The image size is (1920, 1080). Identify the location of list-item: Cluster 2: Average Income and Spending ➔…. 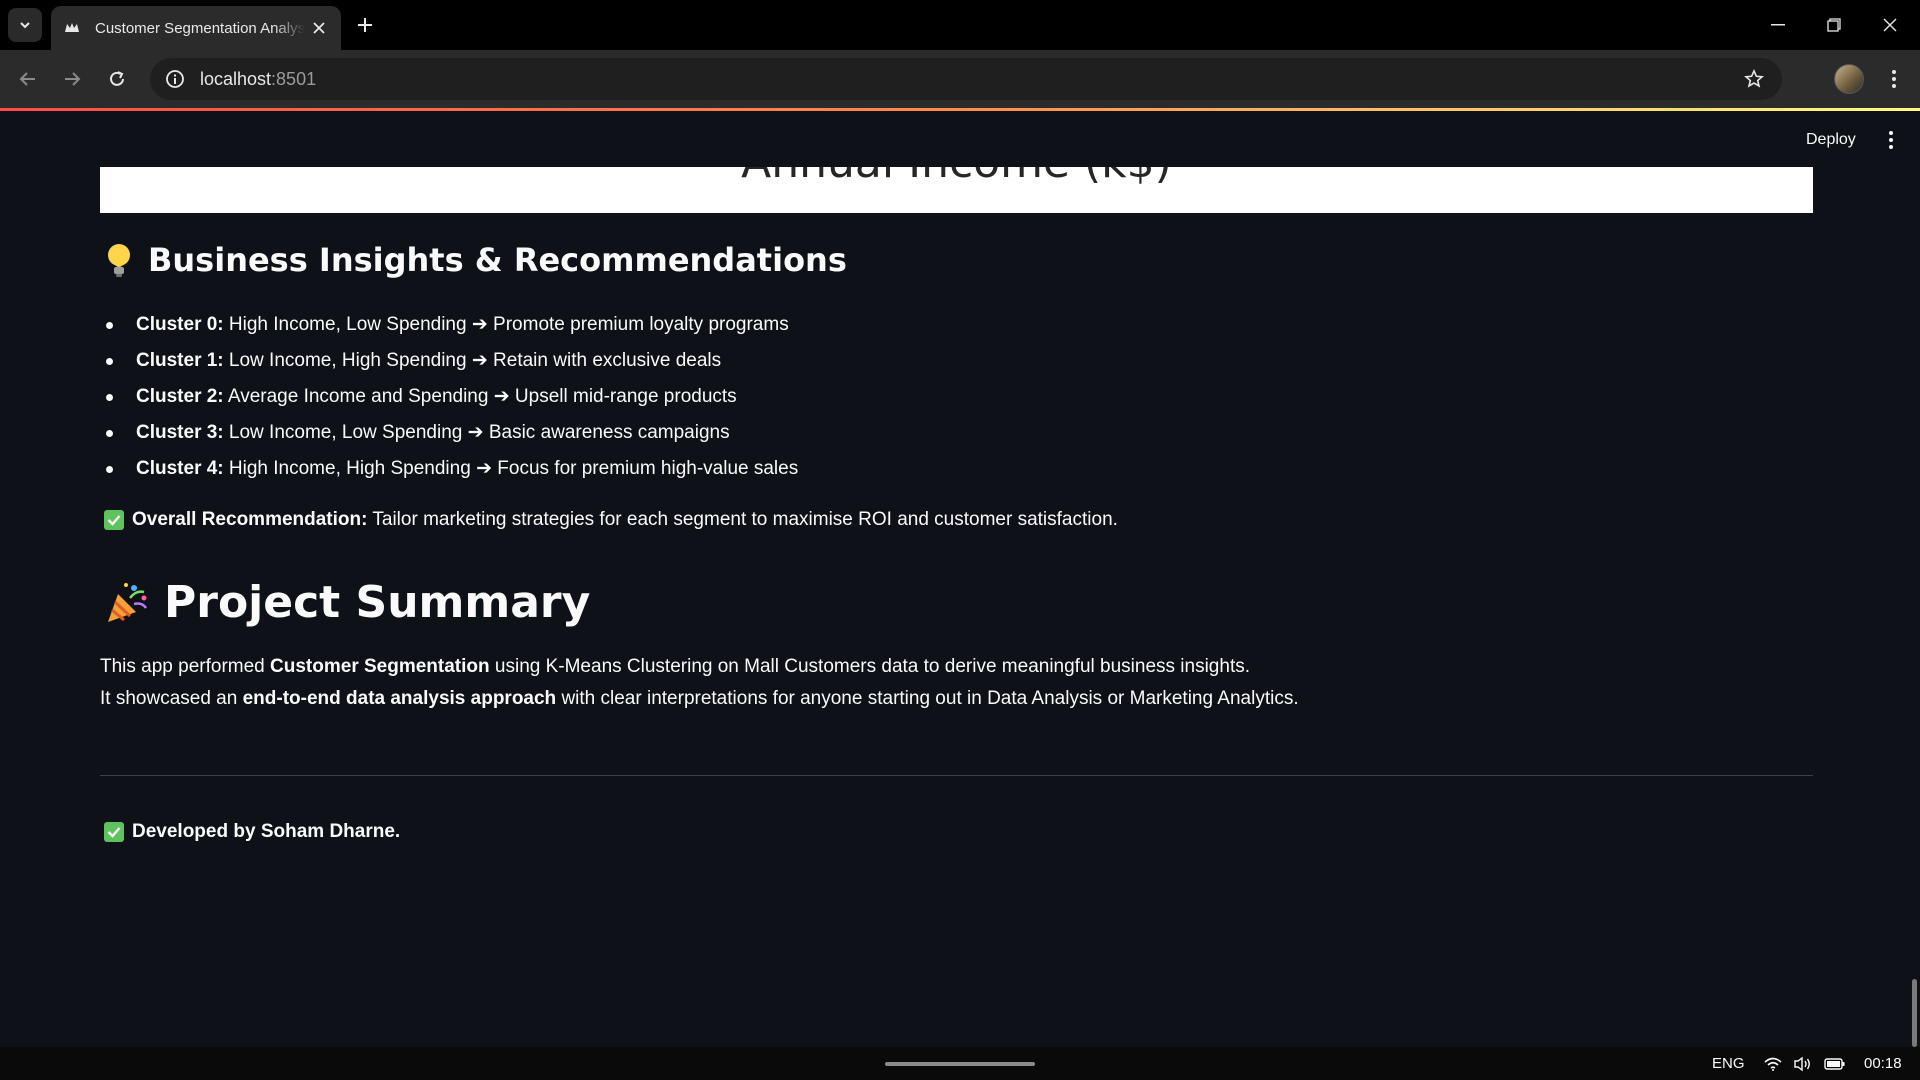
(451, 397).